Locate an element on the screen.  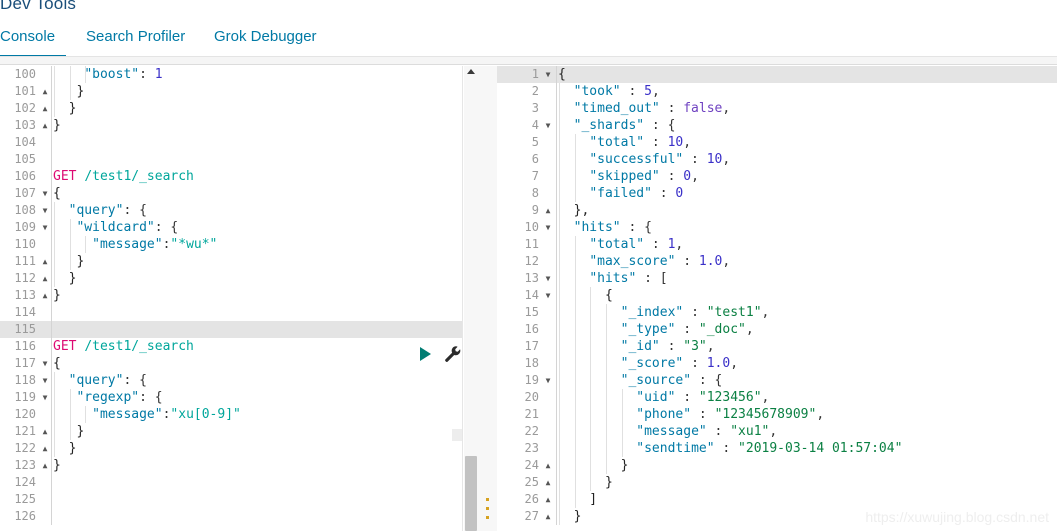
code-line: 113} is located at coordinates (231, 295).